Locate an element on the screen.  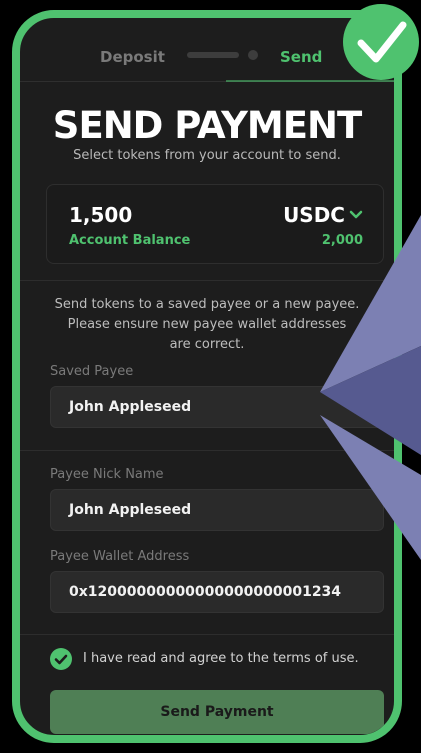
payee-nickname-label: Payee Nick Name is located at coordinates (107, 474).